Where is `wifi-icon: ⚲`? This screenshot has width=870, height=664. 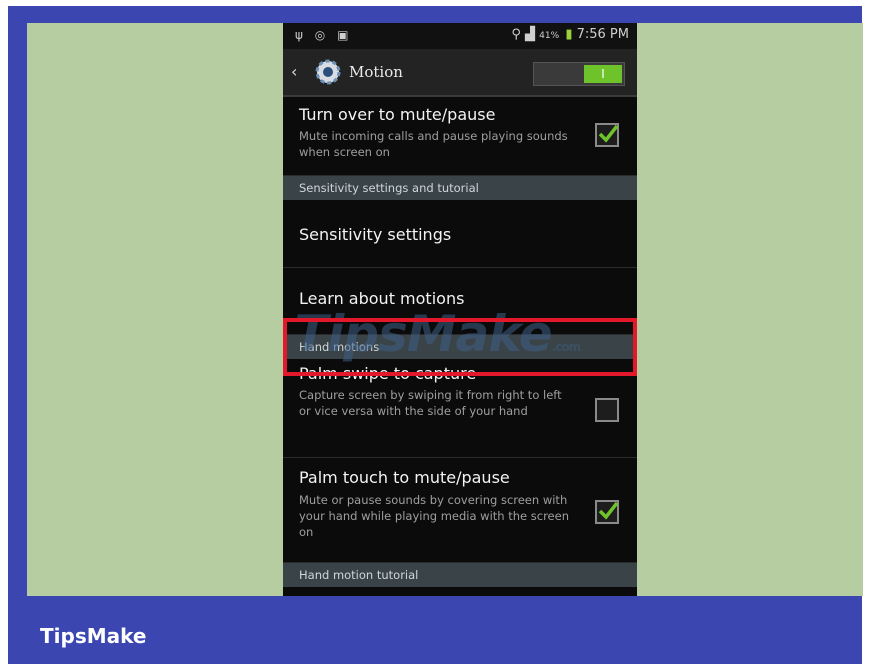
wifi-icon: ⚲ is located at coordinates (516, 34).